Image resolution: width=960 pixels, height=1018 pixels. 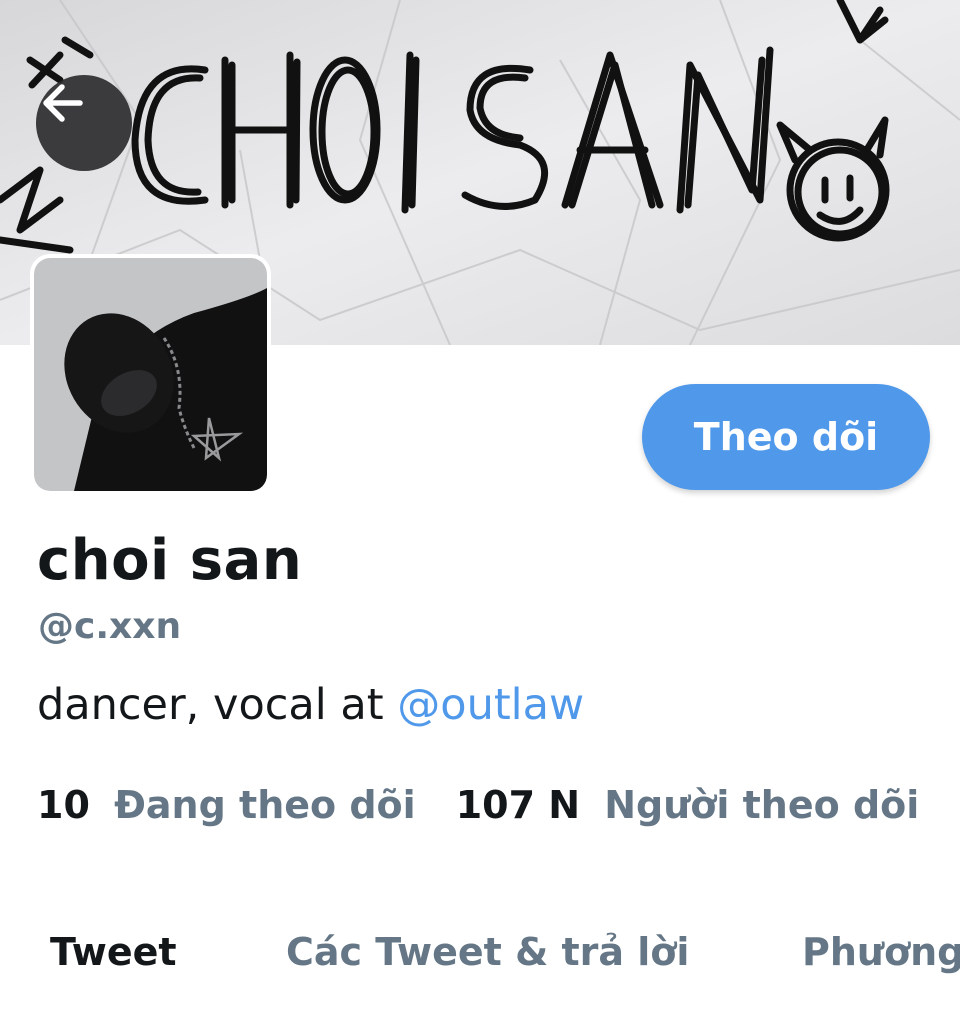 I want to click on display-name: choi san, so click(x=170, y=560).